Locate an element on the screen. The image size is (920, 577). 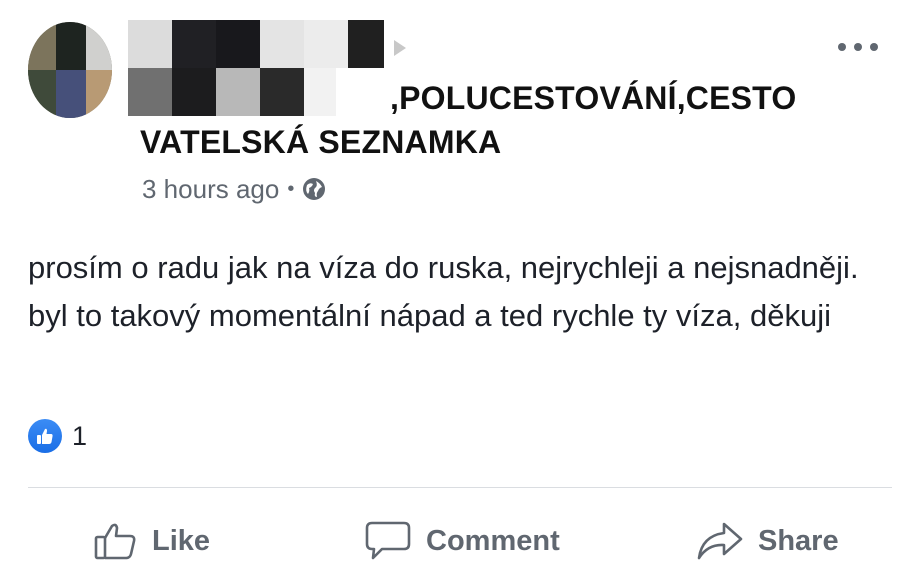
shared-to-arrow-icon is located at coordinates (400, 48).